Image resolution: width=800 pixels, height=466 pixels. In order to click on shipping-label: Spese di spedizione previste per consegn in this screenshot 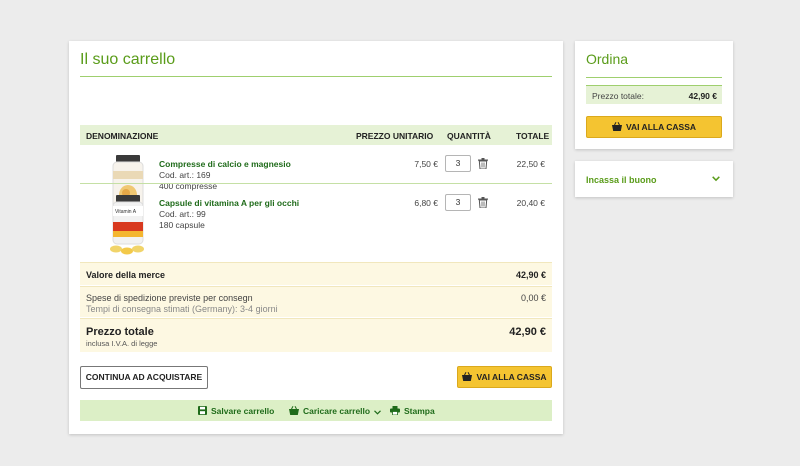, I will do `click(169, 298)`.